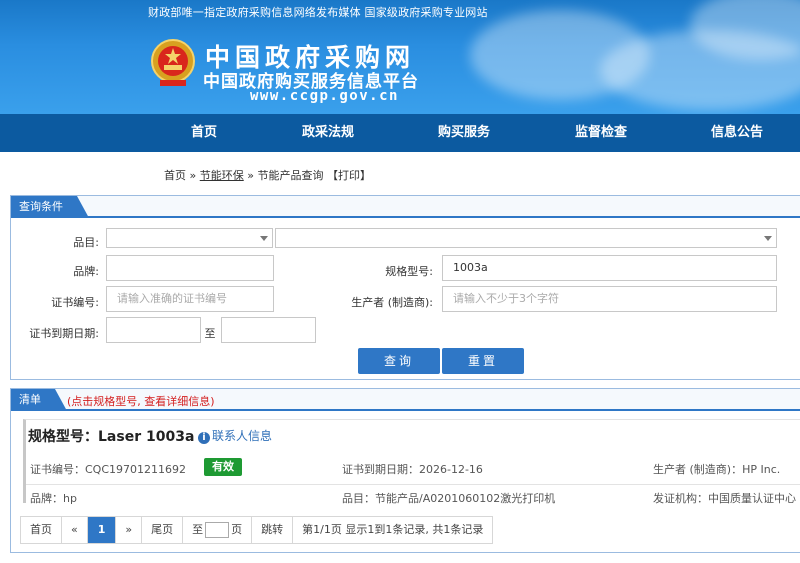 The image size is (800, 563). Describe the element at coordinates (86, 271) in the screenshot. I see `brand-label: 品牌:` at that location.